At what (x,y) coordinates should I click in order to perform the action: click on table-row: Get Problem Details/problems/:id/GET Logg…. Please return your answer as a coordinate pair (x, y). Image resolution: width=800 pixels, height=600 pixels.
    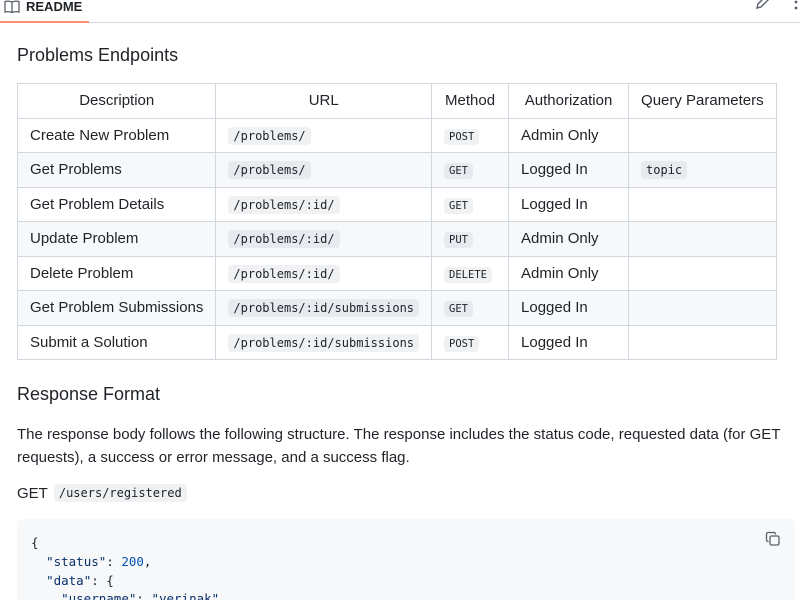
    Looking at the image, I should click on (396, 204).